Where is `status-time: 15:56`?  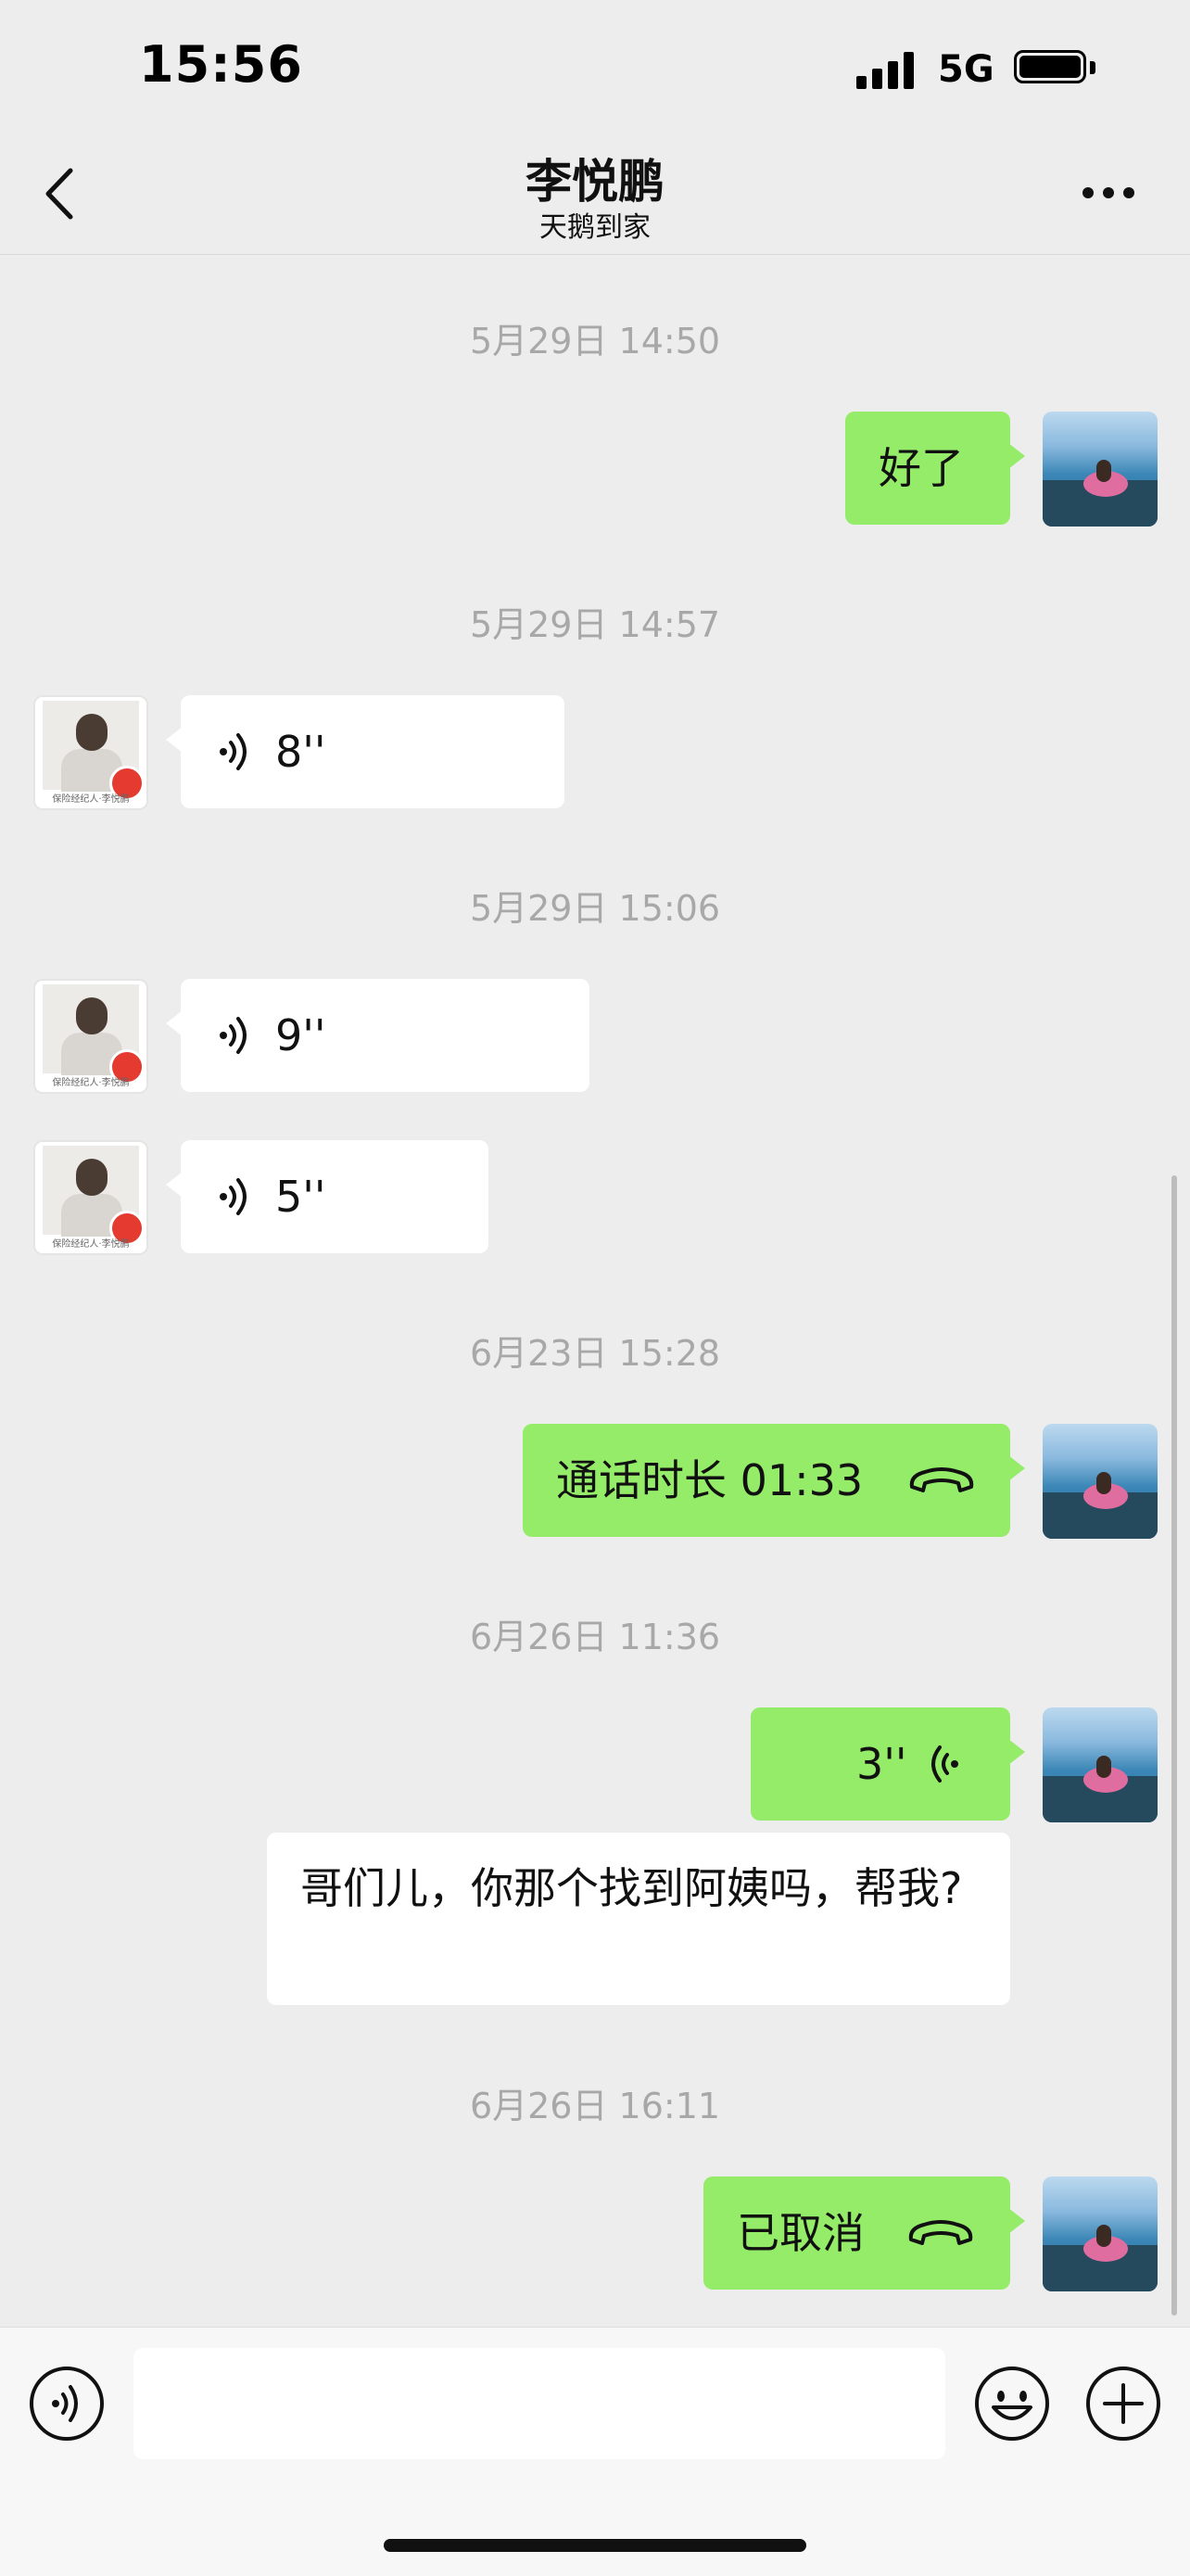 status-time: 15:56 is located at coordinates (221, 64).